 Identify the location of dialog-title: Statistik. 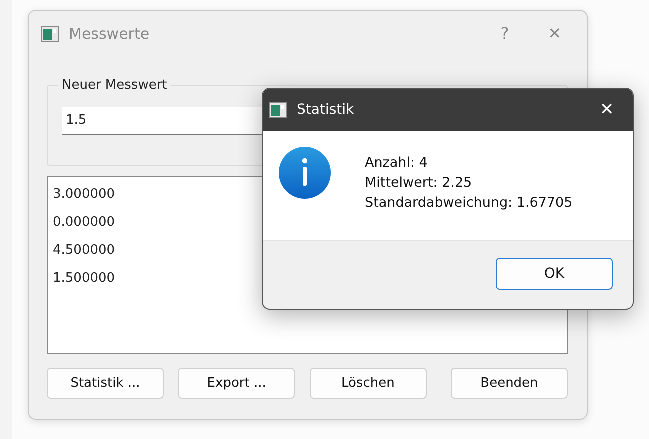
(326, 110).